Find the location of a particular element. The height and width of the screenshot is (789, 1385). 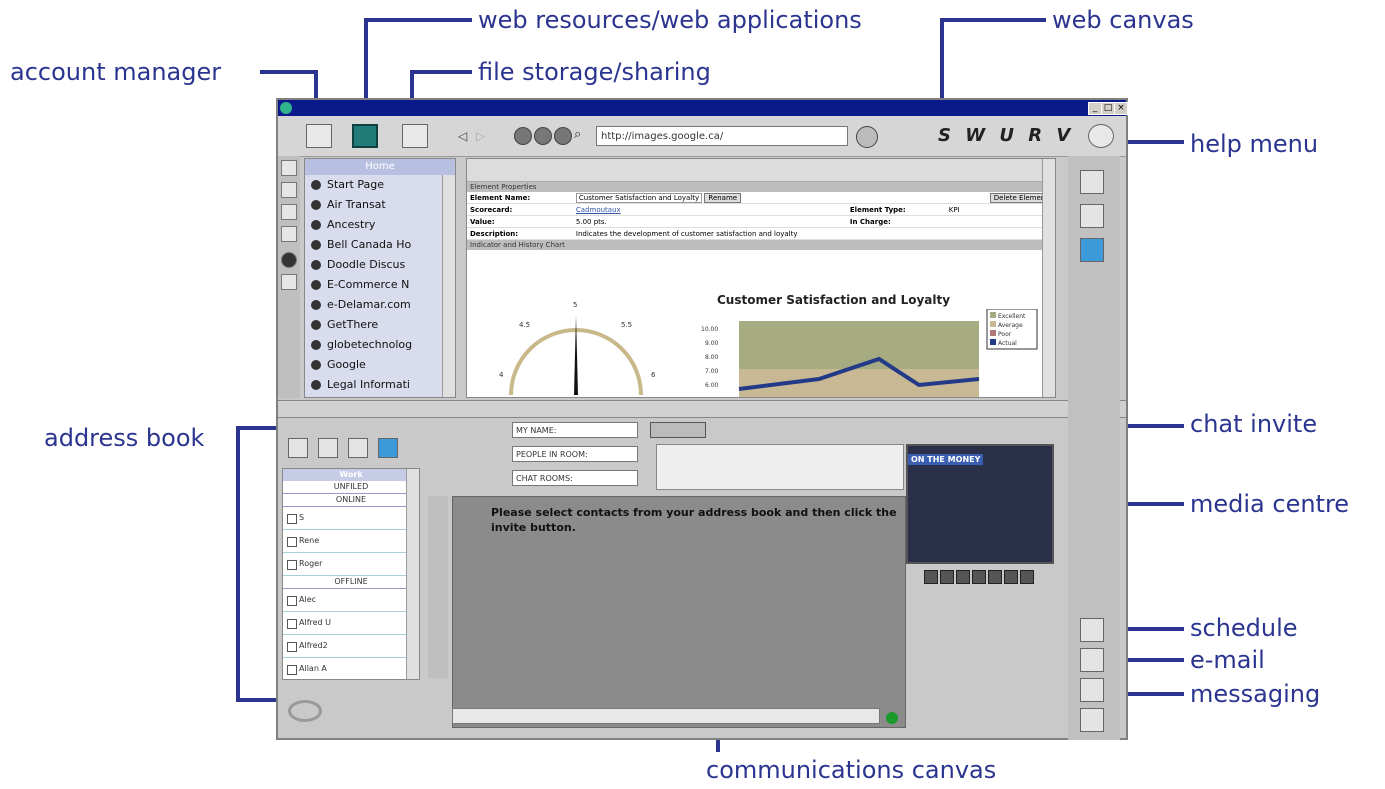

list-item: Air Transat is located at coordinates (380, 205).